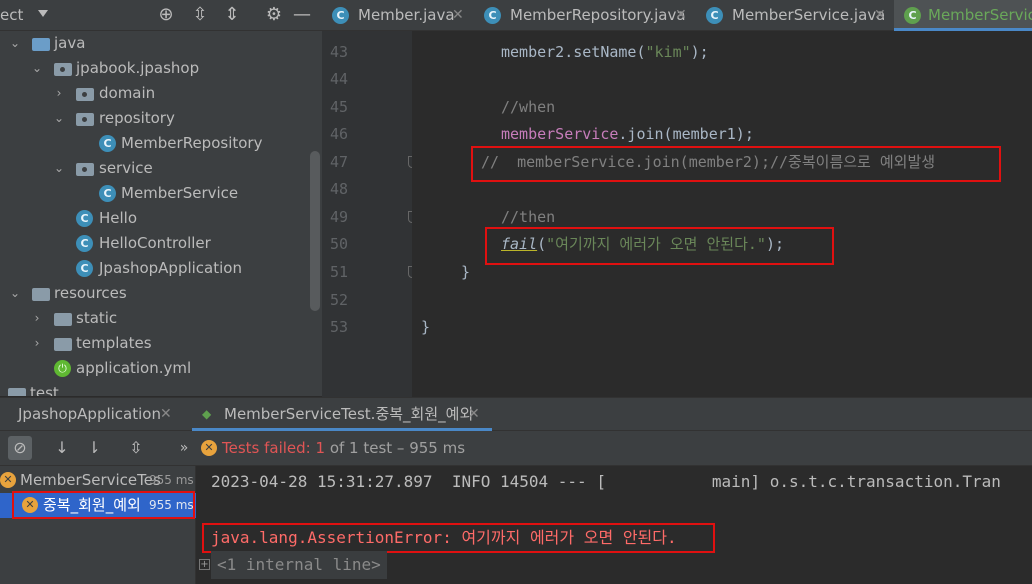 This screenshot has height=584, width=1032. Describe the element at coordinates (274, 15) in the screenshot. I see `gear-icon: ⚙` at that location.